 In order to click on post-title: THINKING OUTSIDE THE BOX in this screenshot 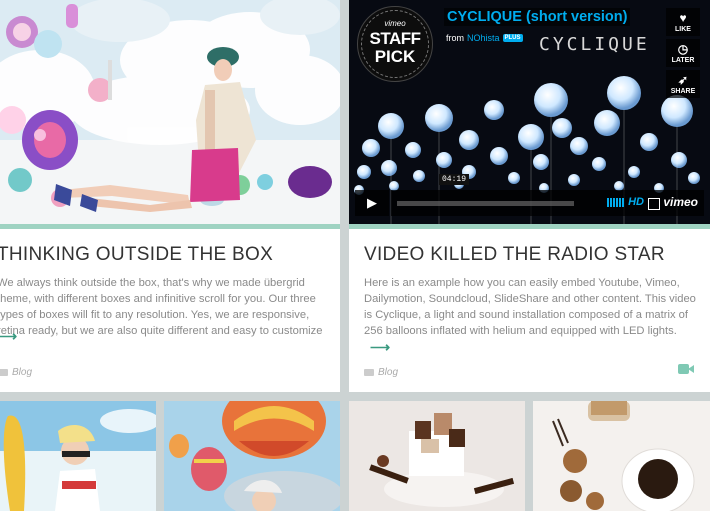, I will do `click(136, 255)`.